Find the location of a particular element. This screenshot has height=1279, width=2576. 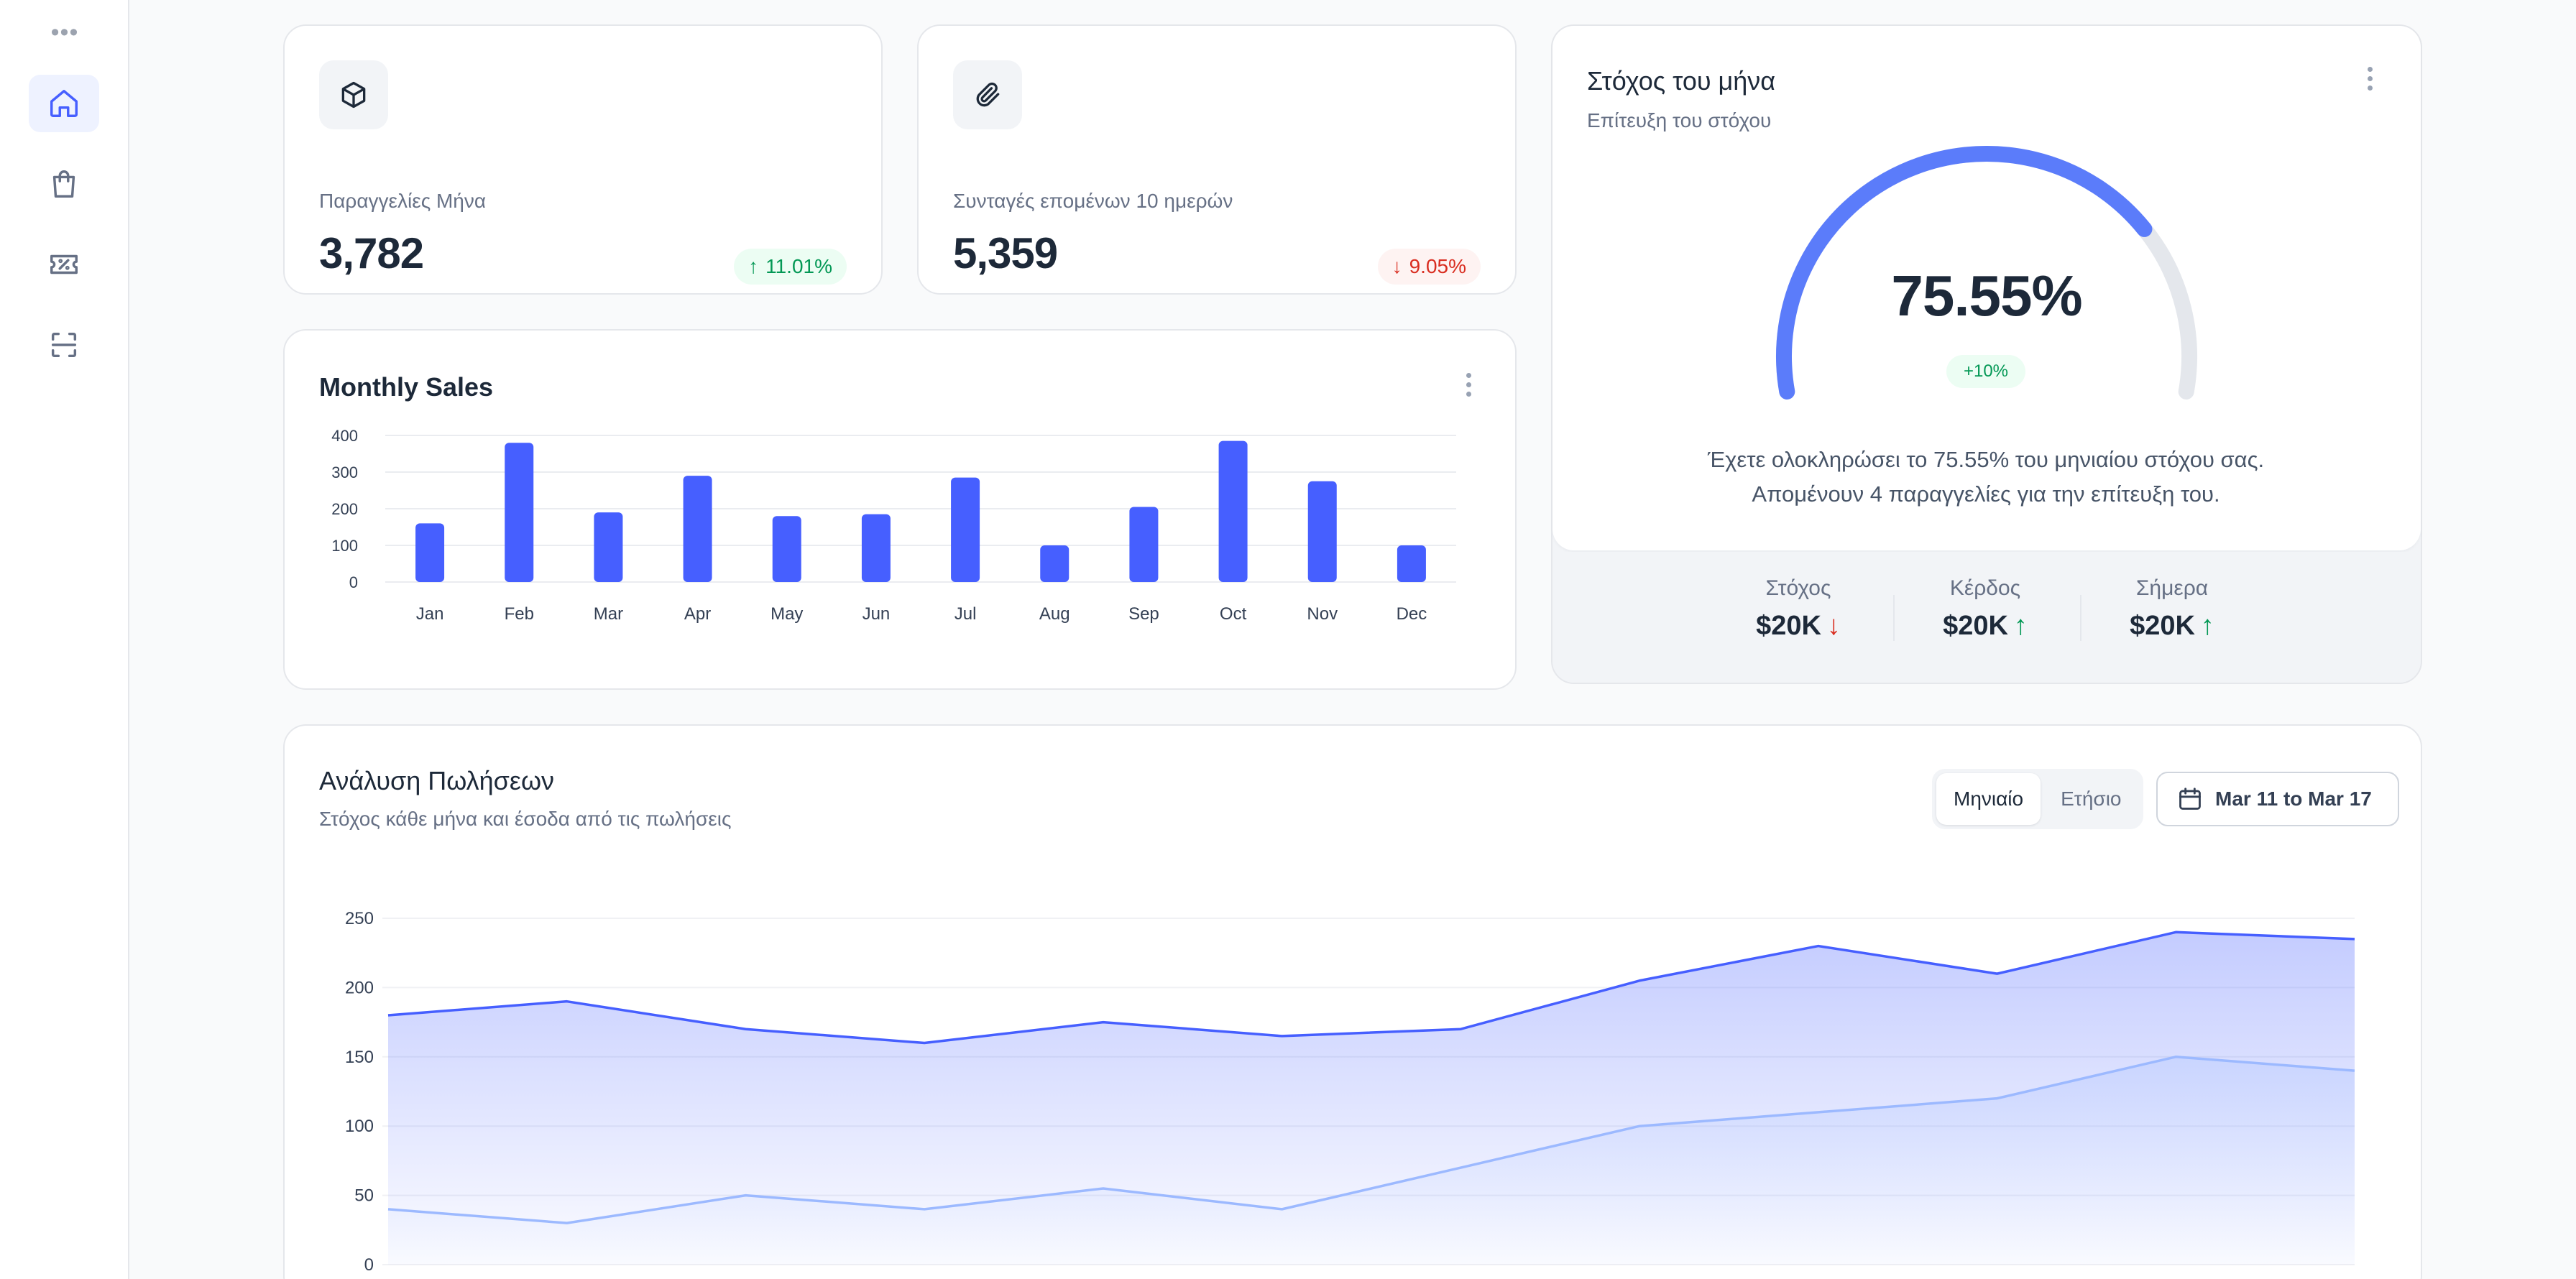

paperclip-icon is located at coordinates (988, 94).